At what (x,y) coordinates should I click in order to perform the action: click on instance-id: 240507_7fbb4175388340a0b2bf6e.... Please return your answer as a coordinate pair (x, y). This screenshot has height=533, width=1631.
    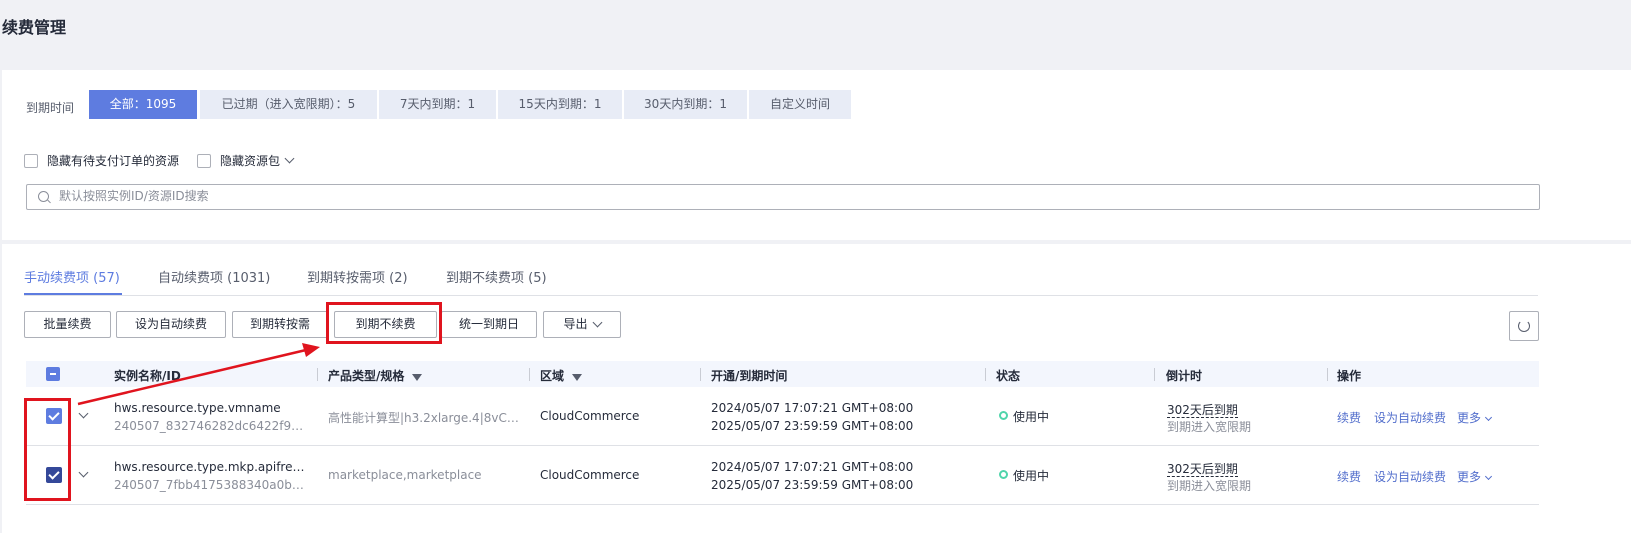
    Looking at the image, I should click on (211, 485).